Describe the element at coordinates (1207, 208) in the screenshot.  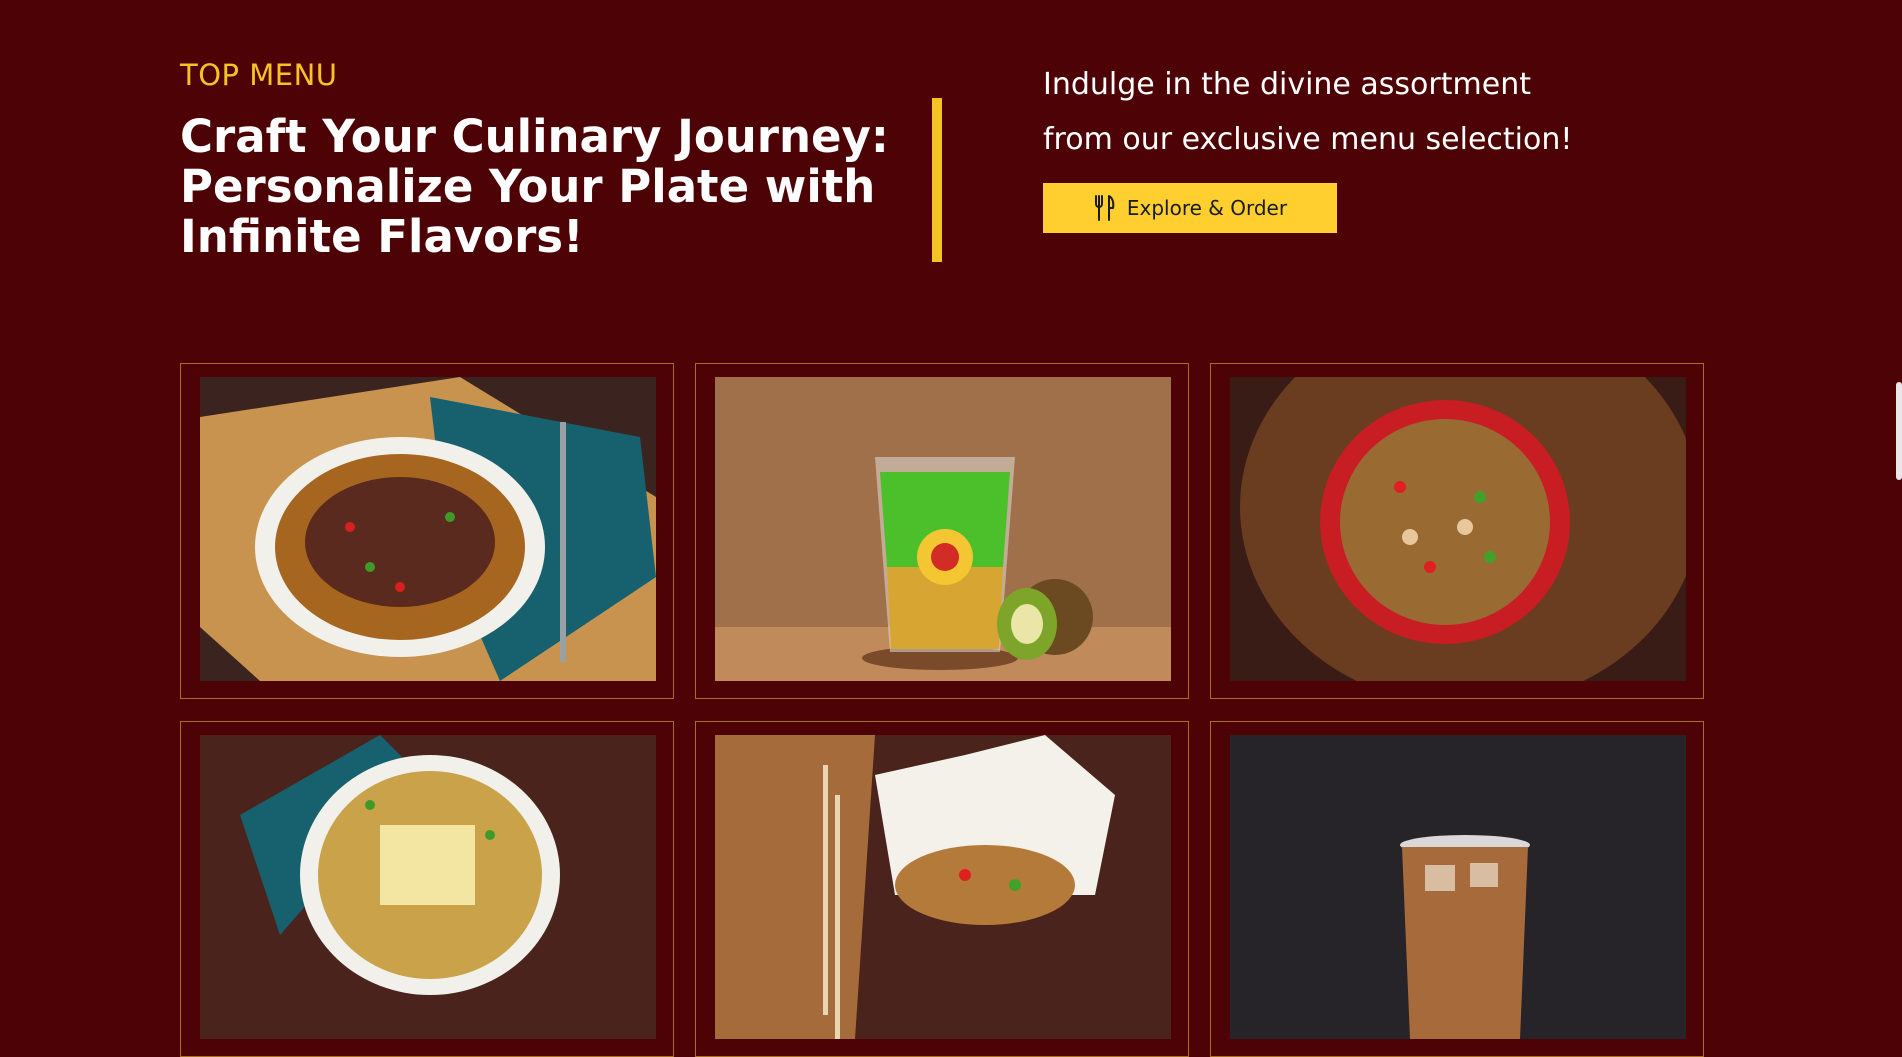
I see `explore-order-label: Explore & Order` at that location.